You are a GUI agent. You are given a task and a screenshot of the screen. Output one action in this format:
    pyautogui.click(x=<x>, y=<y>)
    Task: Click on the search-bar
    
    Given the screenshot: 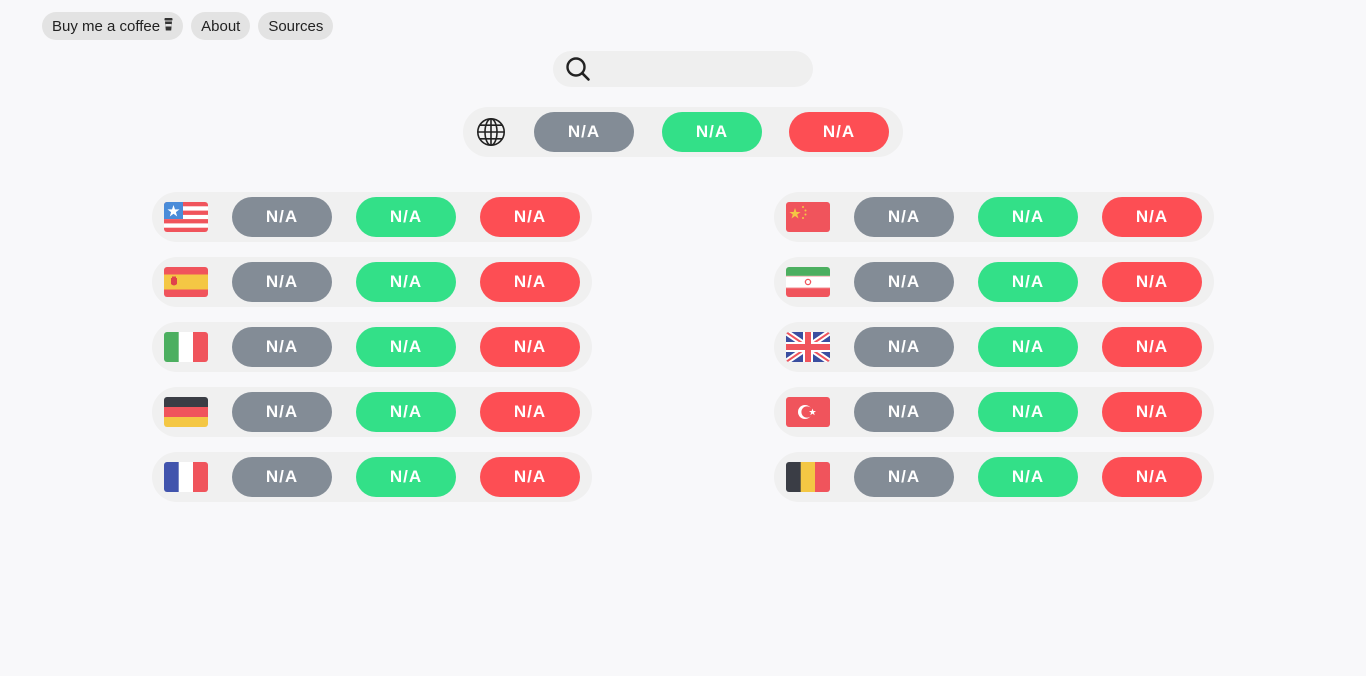 What is the action you would take?
    pyautogui.click(x=683, y=69)
    